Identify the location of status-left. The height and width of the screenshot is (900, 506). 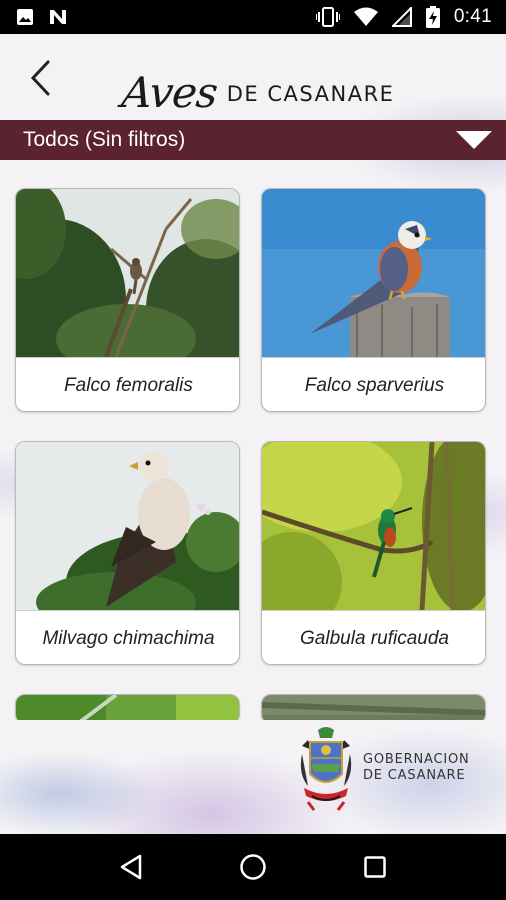
(42, 17).